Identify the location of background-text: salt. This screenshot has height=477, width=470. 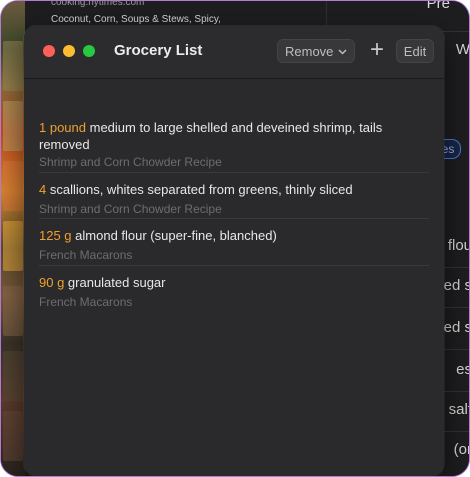
(459, 409).